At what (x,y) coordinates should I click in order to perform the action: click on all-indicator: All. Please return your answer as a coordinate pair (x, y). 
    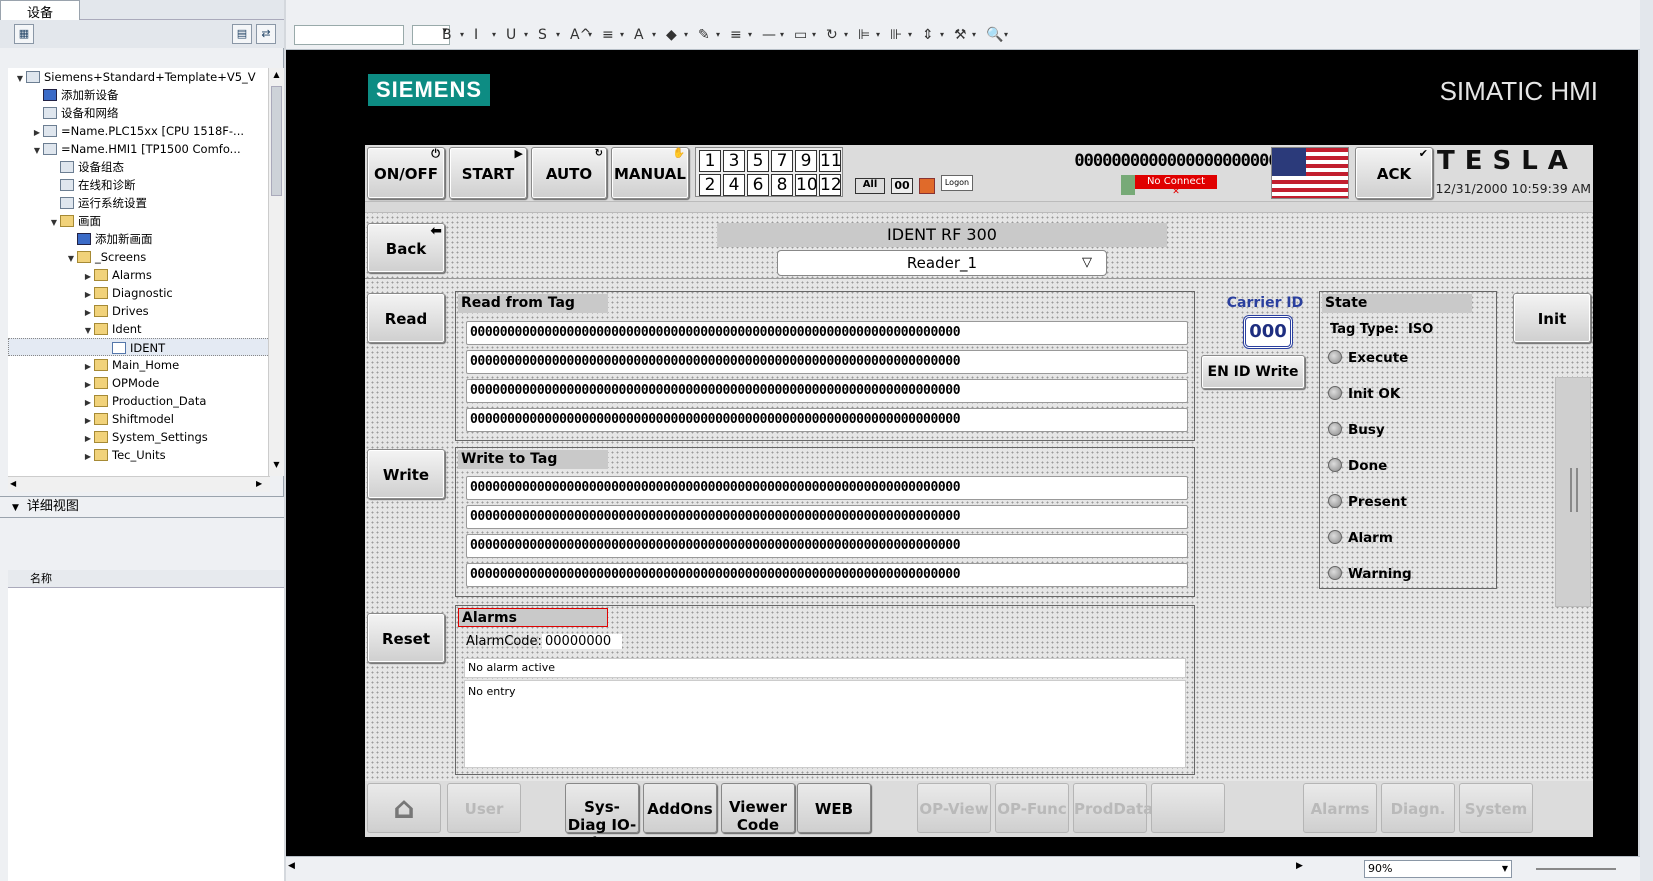
    Looking at the image, I should click on (870, 186).